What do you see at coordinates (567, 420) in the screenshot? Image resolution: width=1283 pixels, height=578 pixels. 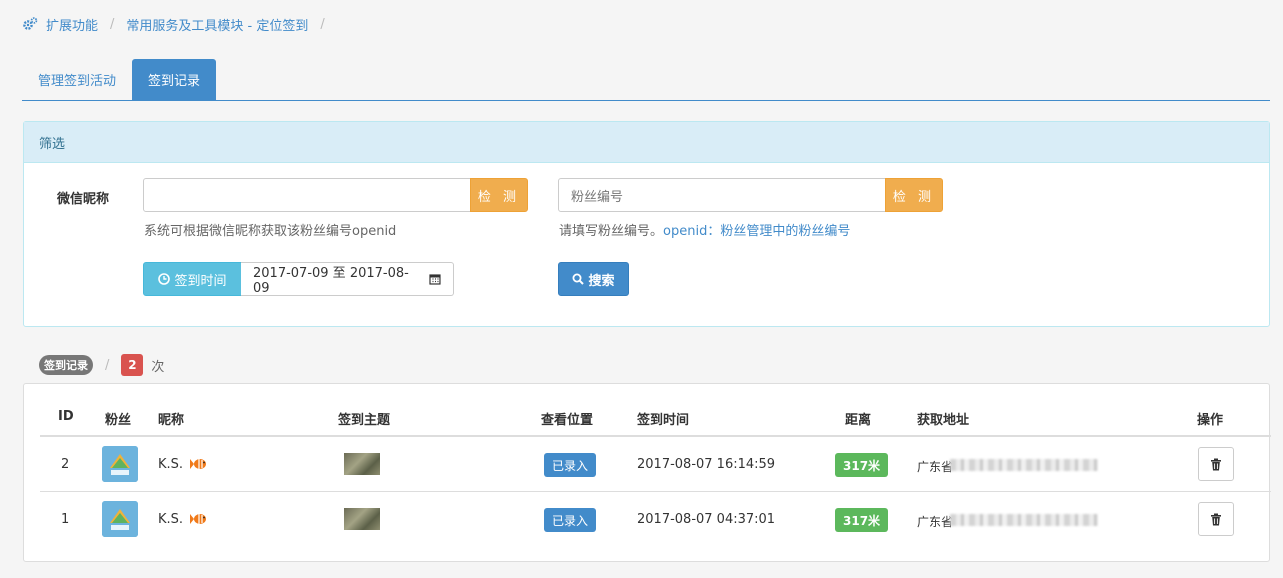 I see `col-header-location: 查看位置` at bounding box center [567, 420].